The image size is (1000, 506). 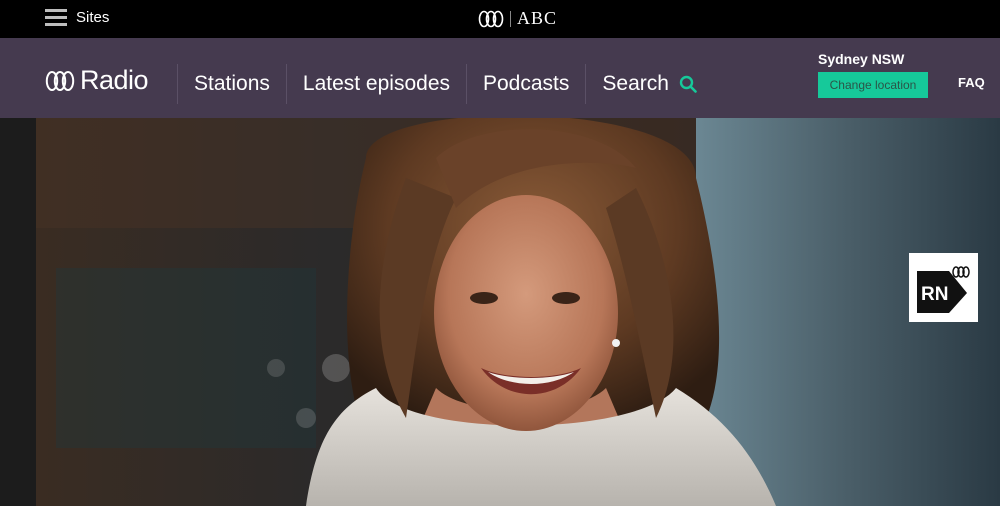 I want to click on main-nav-links: Stations Latest episodes Podcasts Search, so click(x=445, y=84).